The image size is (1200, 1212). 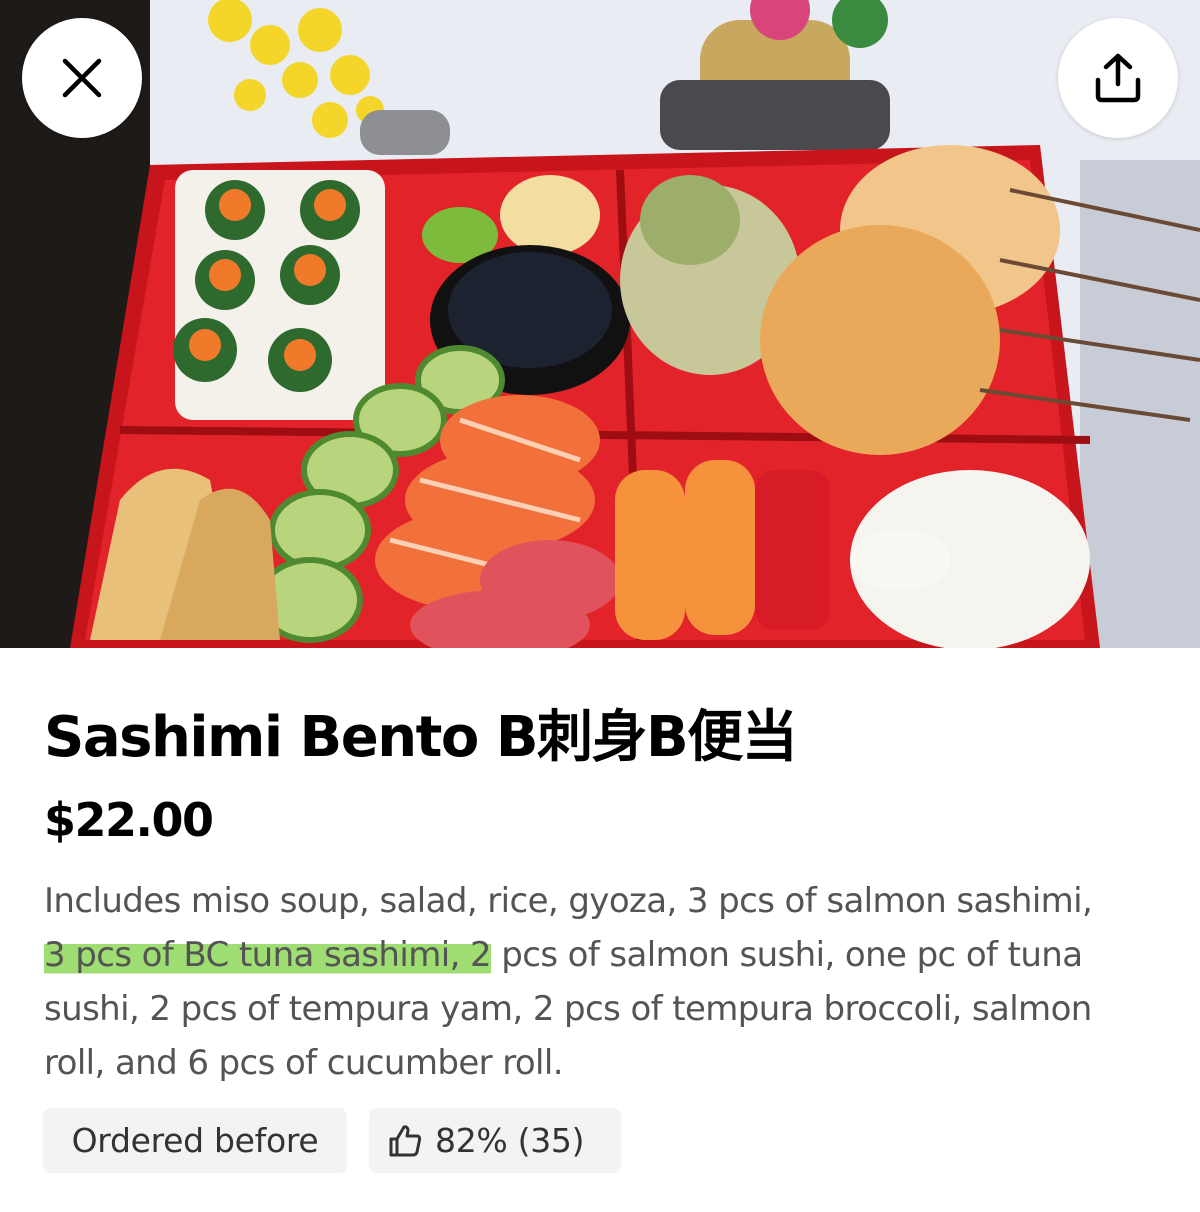 What do you see at coordinates (510, 1140) in the screenshot?
I see `rating-text: 82% (35)` at bounding box center [510, 1140].